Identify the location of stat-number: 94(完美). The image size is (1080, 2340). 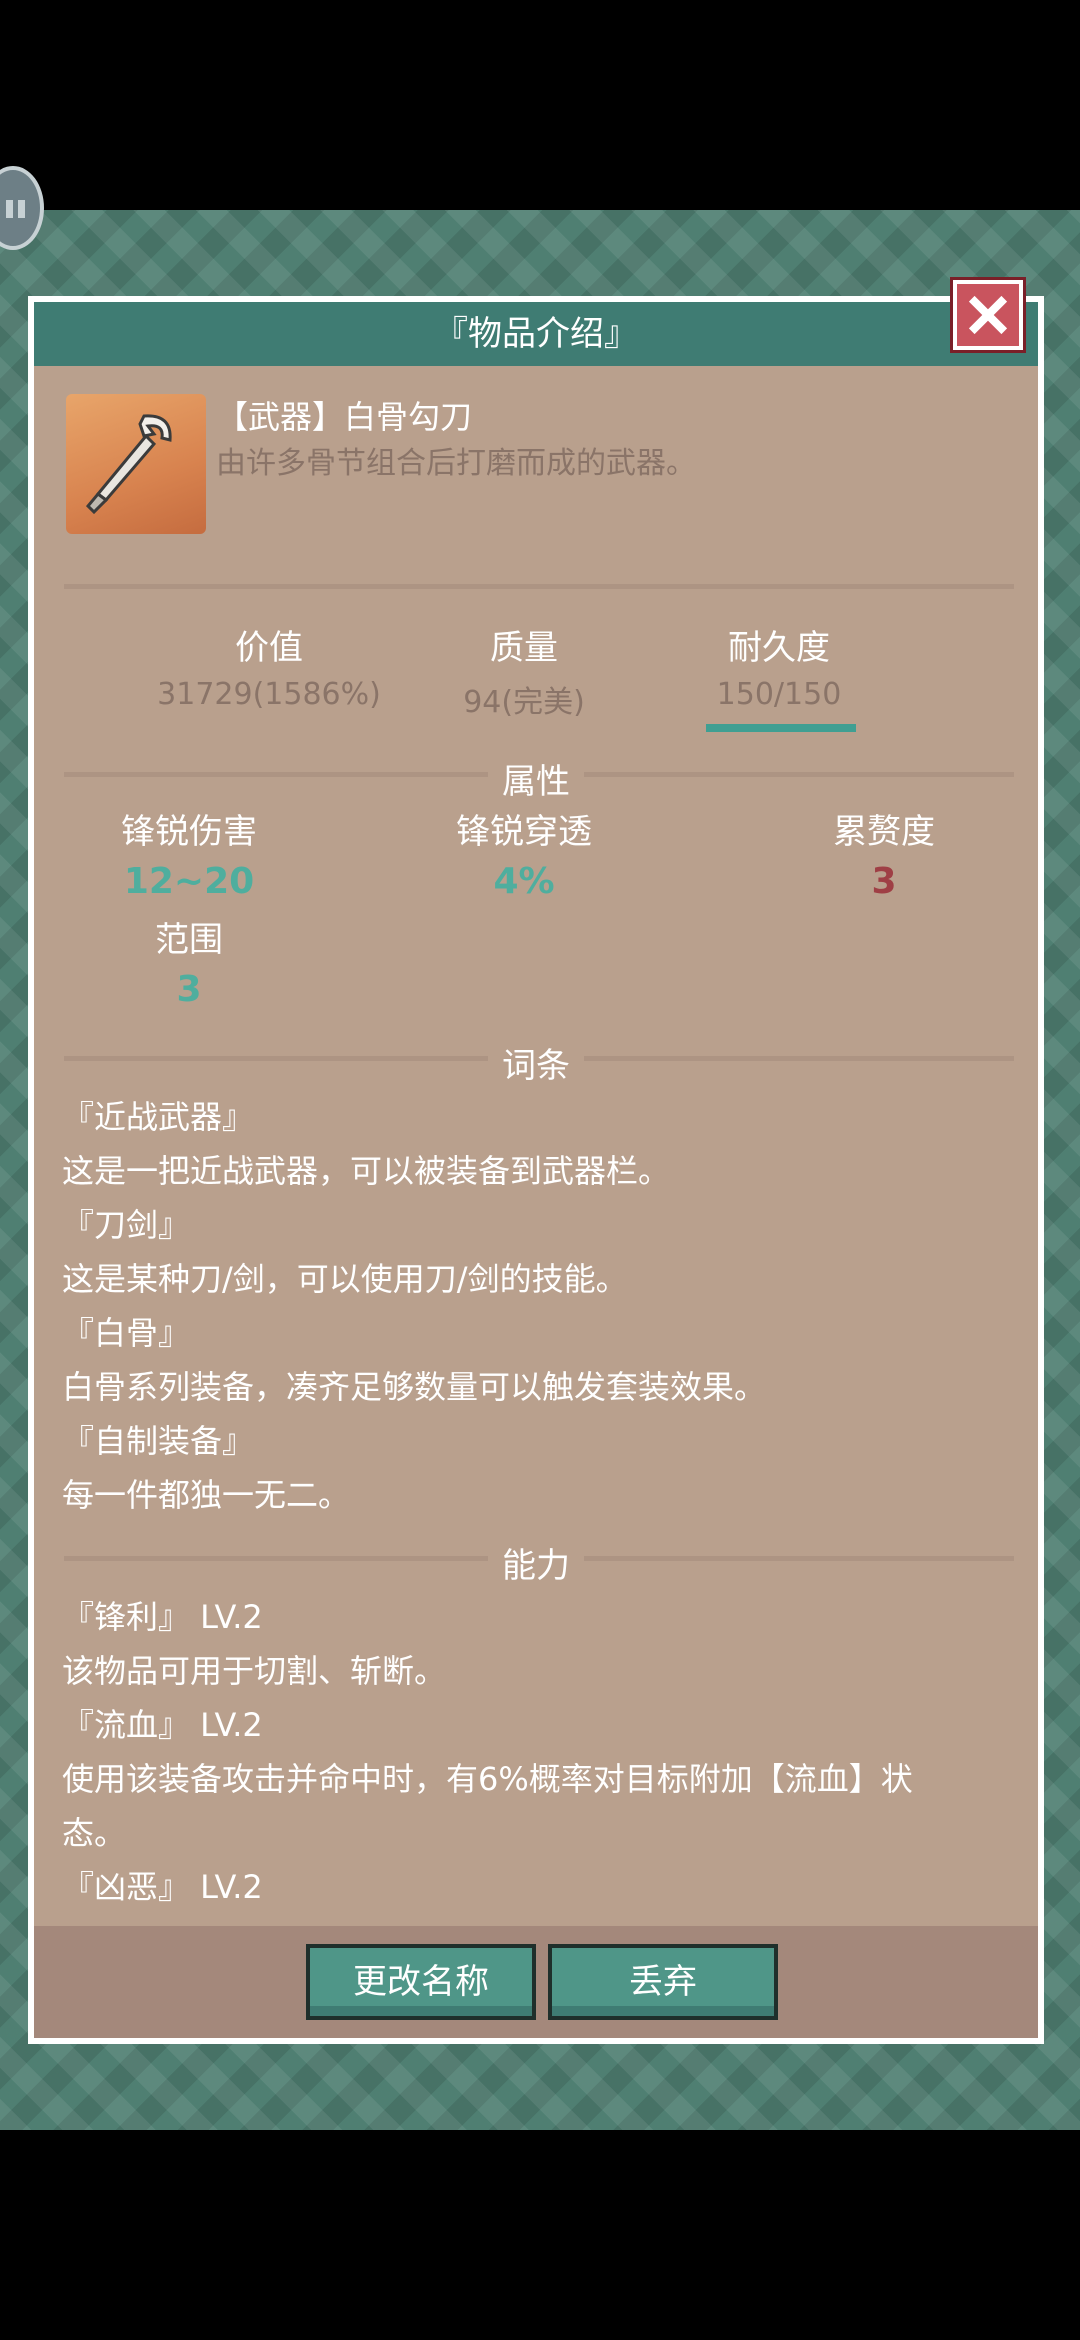
(524, 702).